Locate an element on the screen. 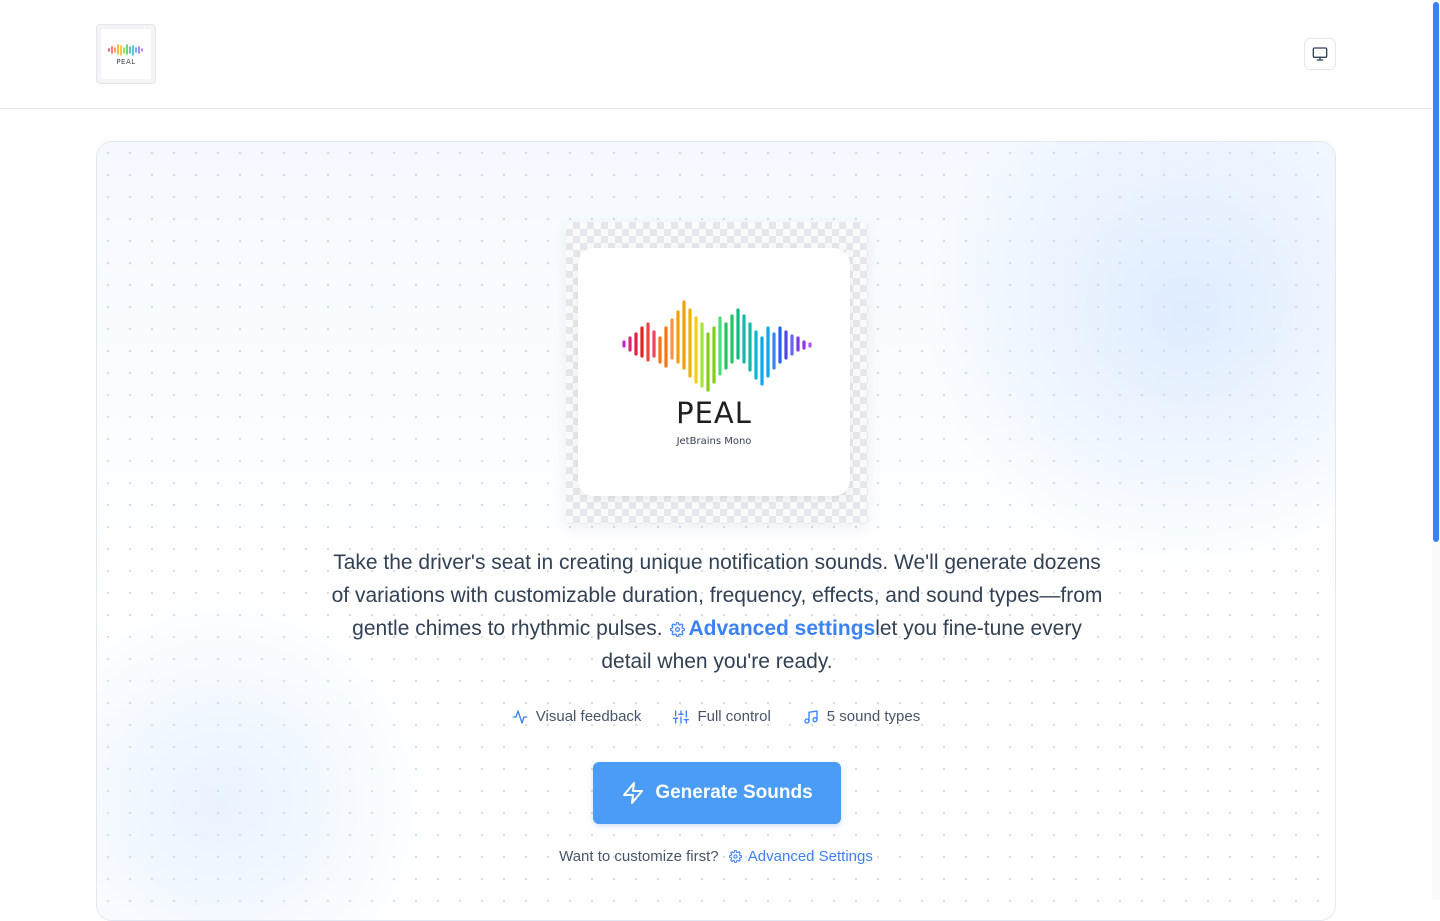 This screenshot has height=921, width=1440. app-logo: PEAL is located at coordinates (126, 54).